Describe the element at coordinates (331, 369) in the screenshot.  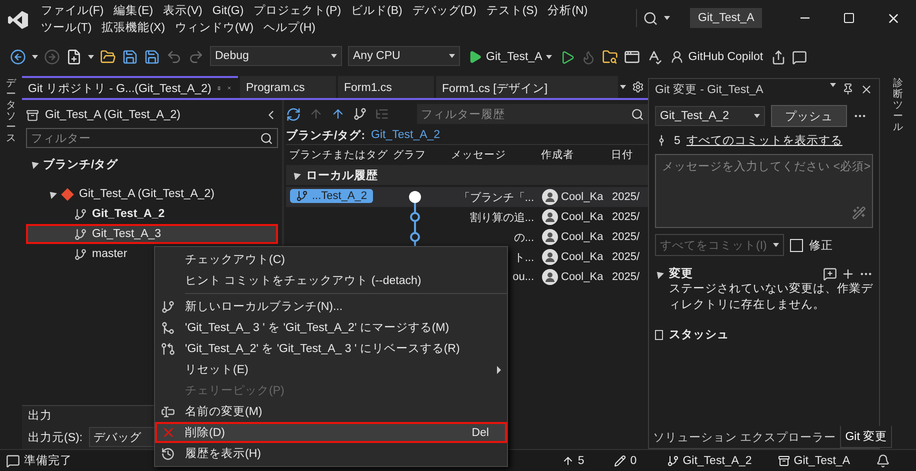
I see `menu-item: リセット(E)` at that location.